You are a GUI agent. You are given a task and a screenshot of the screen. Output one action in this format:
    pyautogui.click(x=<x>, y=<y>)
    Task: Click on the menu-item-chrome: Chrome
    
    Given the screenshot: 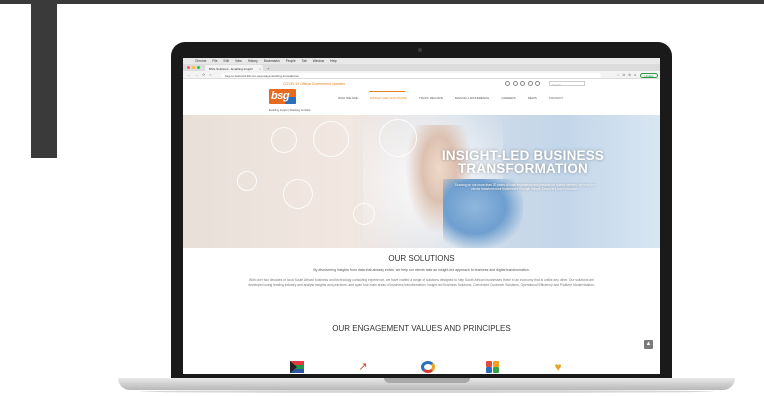 What is the action you would take?
    pyautogui.click(x=200, y=61)
    